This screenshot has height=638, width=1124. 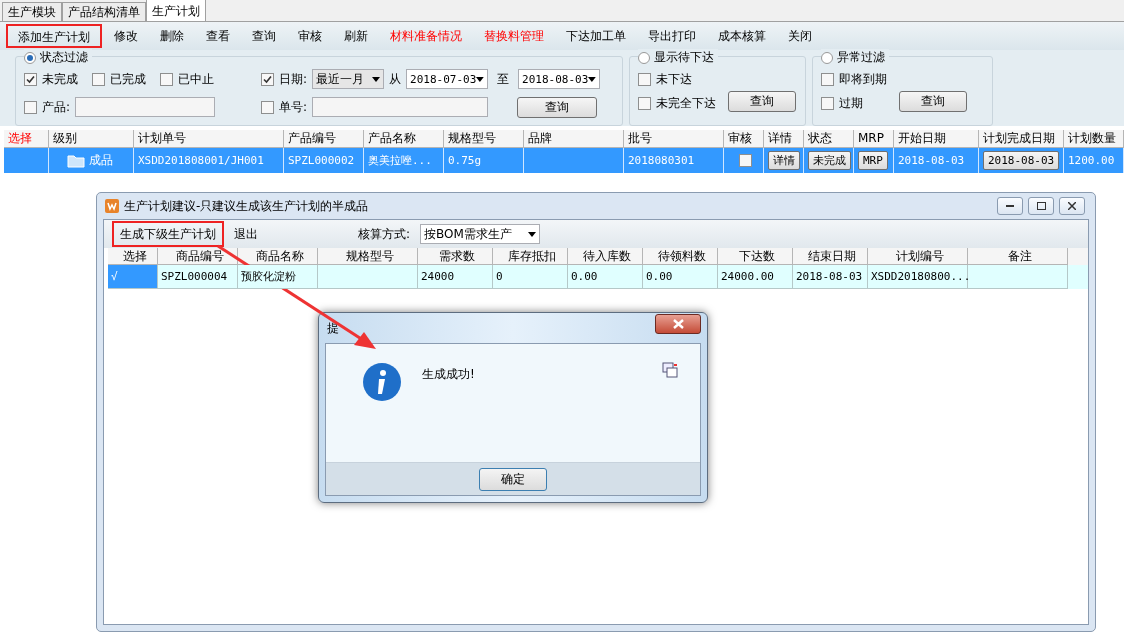 I want to click on tab: 生产模块, so click(x=32, y=11).